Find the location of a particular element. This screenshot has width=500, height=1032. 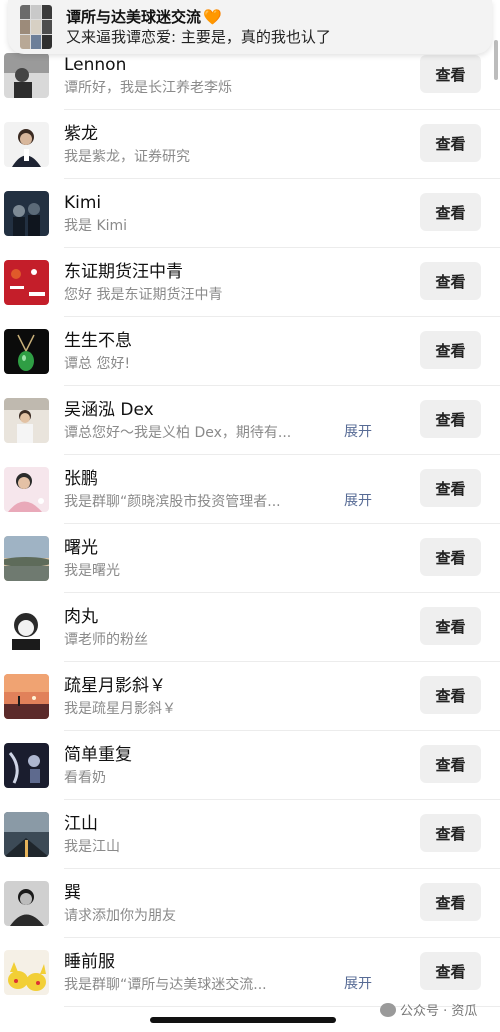

contact-name: 巽 is located at coordinates (72, 892).